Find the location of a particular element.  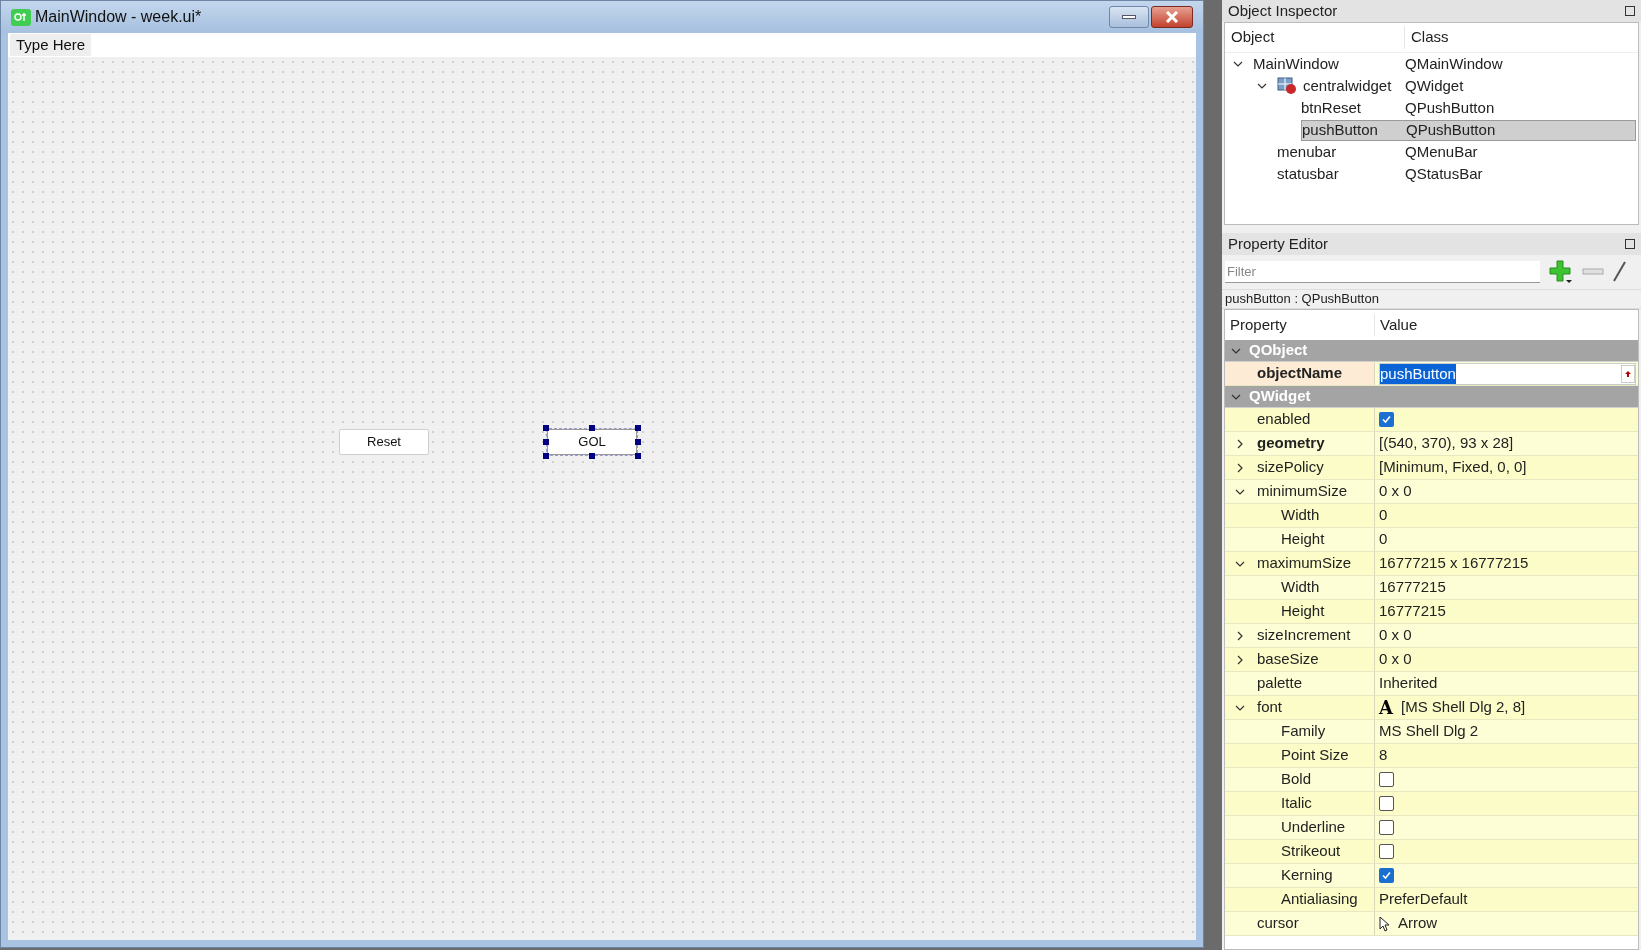

panel-title: Object Inspector is located at coordinates (1283, 10).